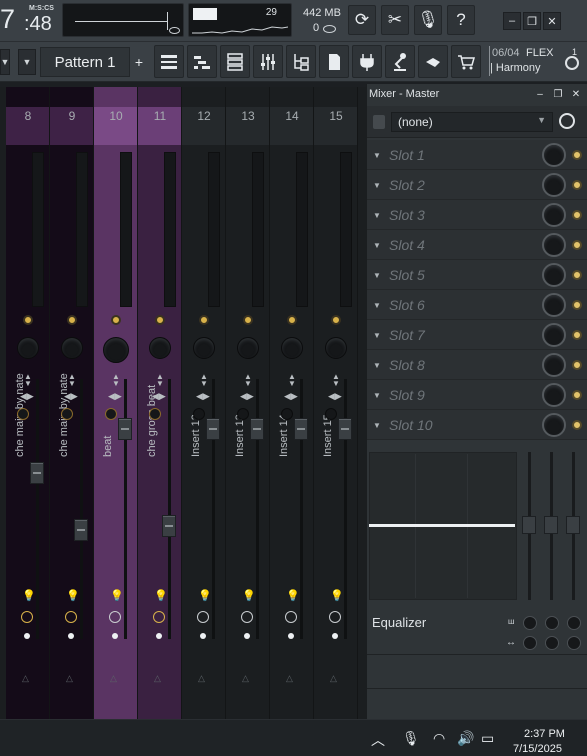 The height and width of the screenshot is (756, 587). Describe the element at coordinates (85, 62) in the screenshot. I see `pattern-selector: Pattern 1` at that location.